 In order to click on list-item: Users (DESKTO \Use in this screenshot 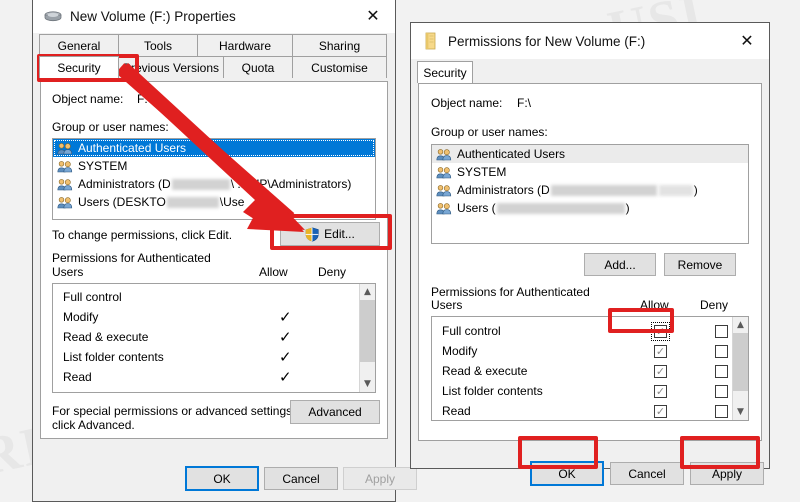, I will do `click(214, 202)`.